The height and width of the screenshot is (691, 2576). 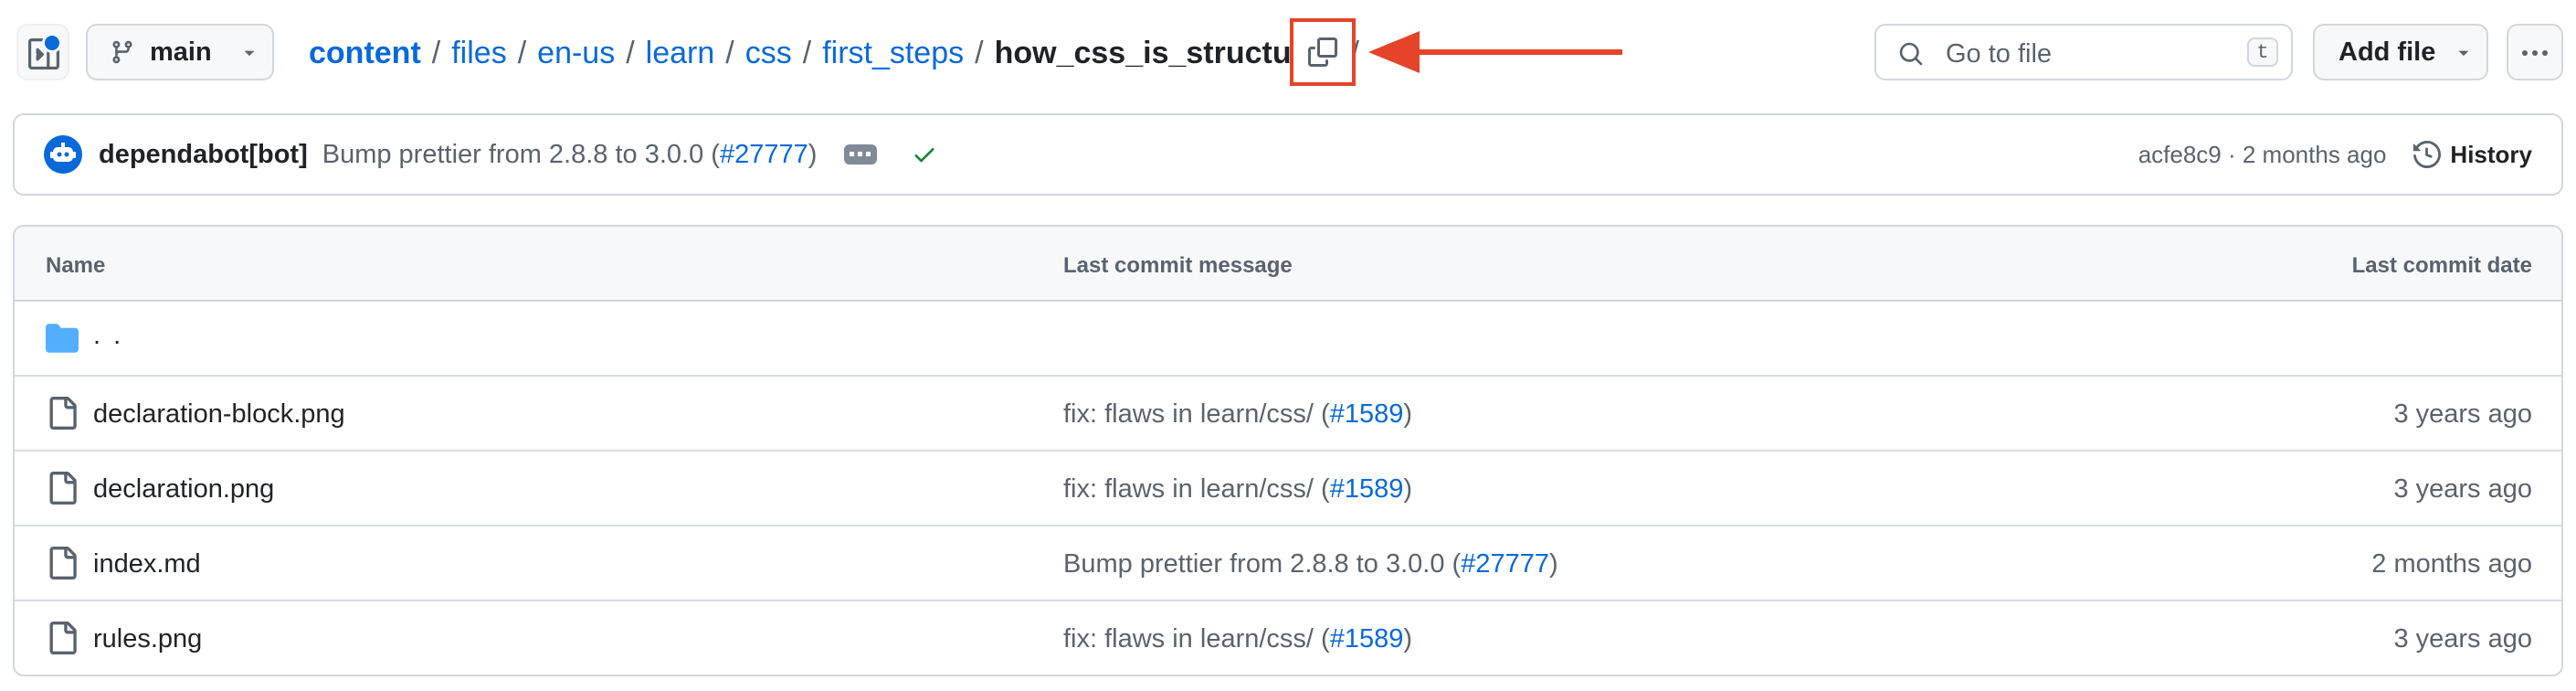 I want to click on copy-path-button, so click(x=1323, y=52).